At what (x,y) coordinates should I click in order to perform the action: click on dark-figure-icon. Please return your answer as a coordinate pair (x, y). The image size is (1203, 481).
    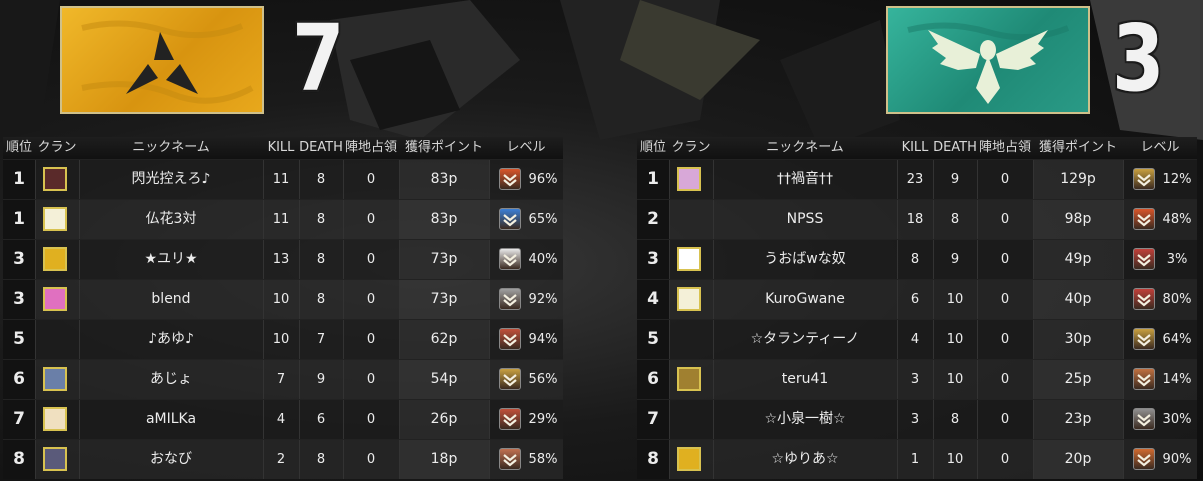
    Looking at the image, I should click on (55, 459).